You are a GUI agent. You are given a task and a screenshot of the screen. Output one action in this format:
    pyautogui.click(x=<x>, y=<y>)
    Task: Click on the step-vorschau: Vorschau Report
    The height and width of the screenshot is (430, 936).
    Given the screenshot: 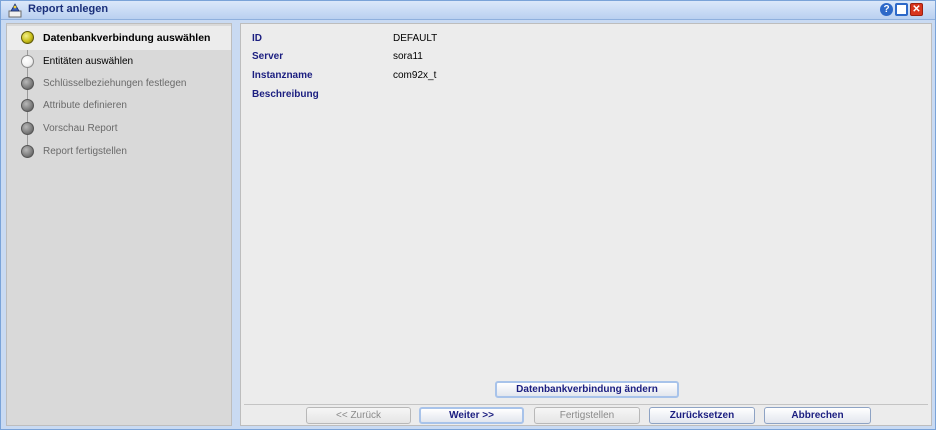 What is the action you would take?
    pyautogui.click(x=119, y=129)
    